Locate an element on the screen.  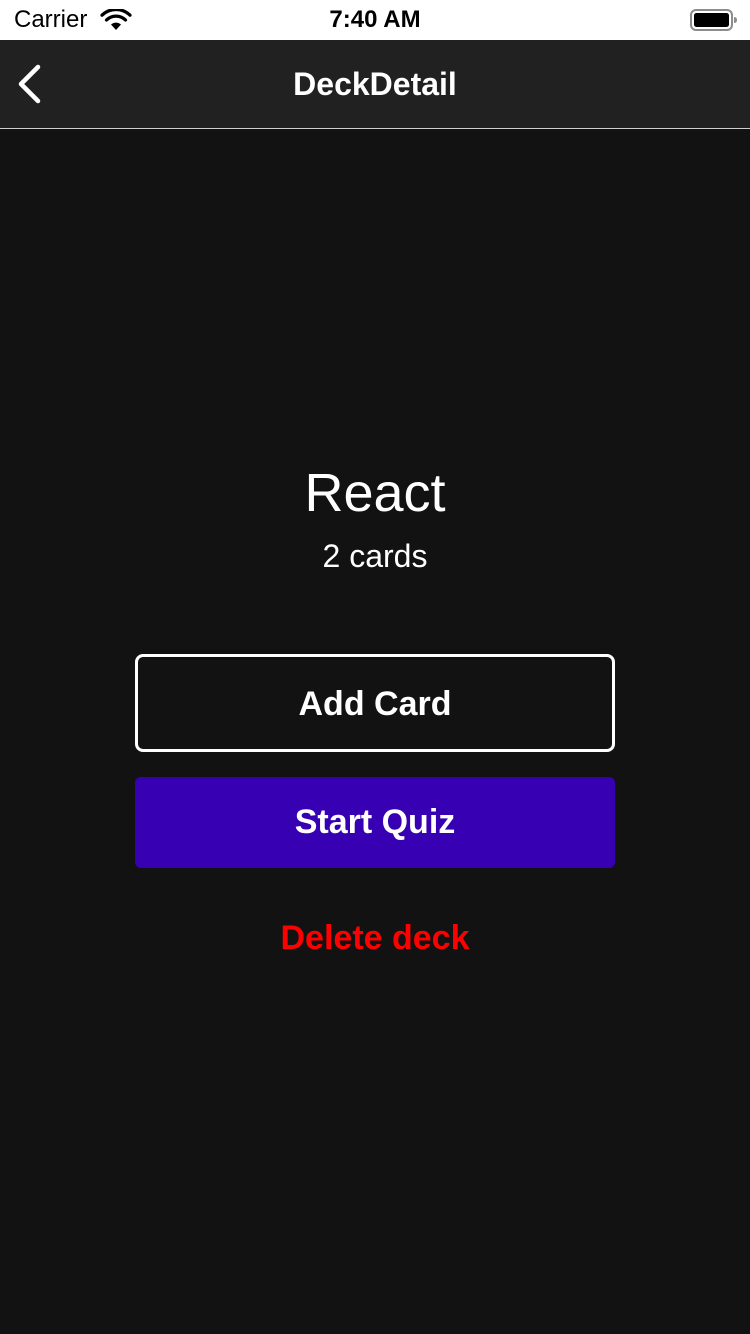
deck-title: React is located at coordinates (375, 493).